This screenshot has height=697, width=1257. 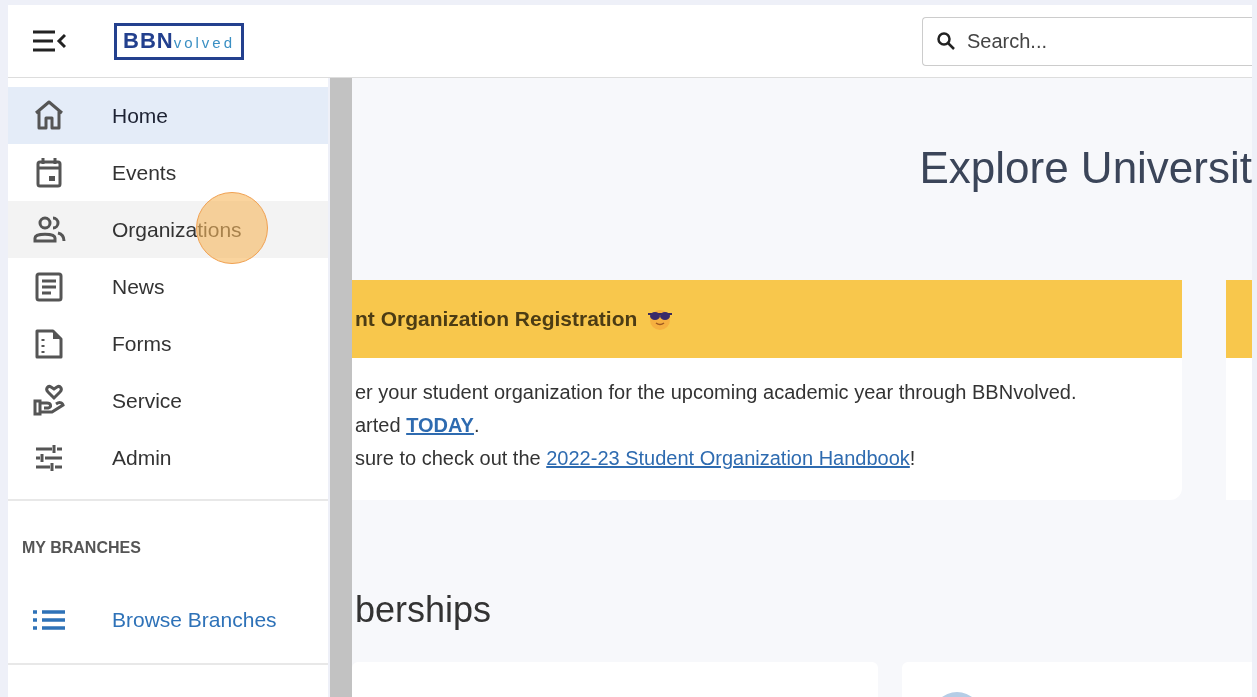 I want to click on page-title: Explore Universit, so click(x=1085, y=168).